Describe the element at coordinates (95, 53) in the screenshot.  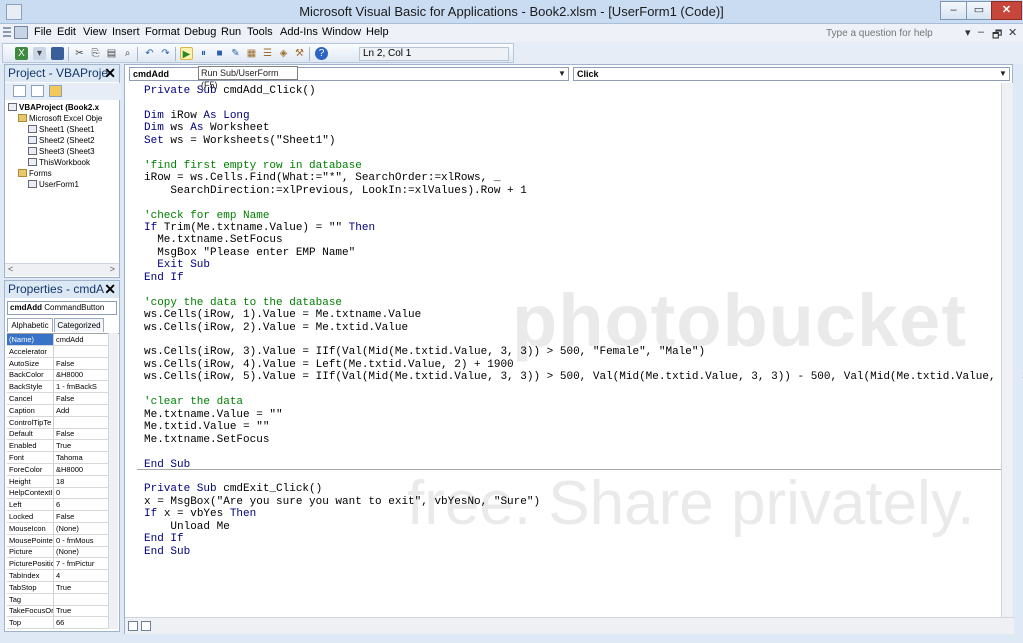
I see `copy-icon: ⎘` at that location.